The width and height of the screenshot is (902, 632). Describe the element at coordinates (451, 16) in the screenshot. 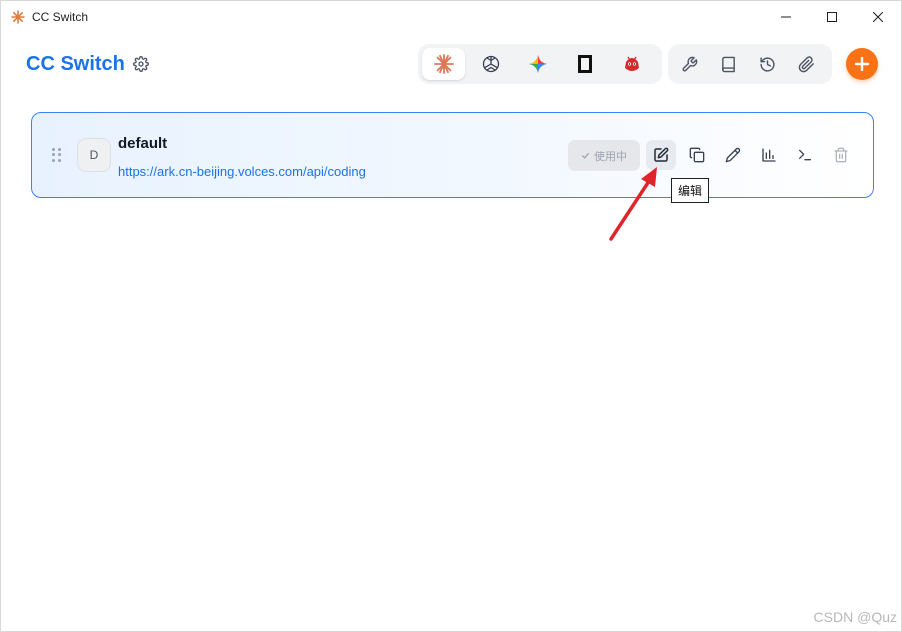

I see `title-bar: CC Switch` at that location.